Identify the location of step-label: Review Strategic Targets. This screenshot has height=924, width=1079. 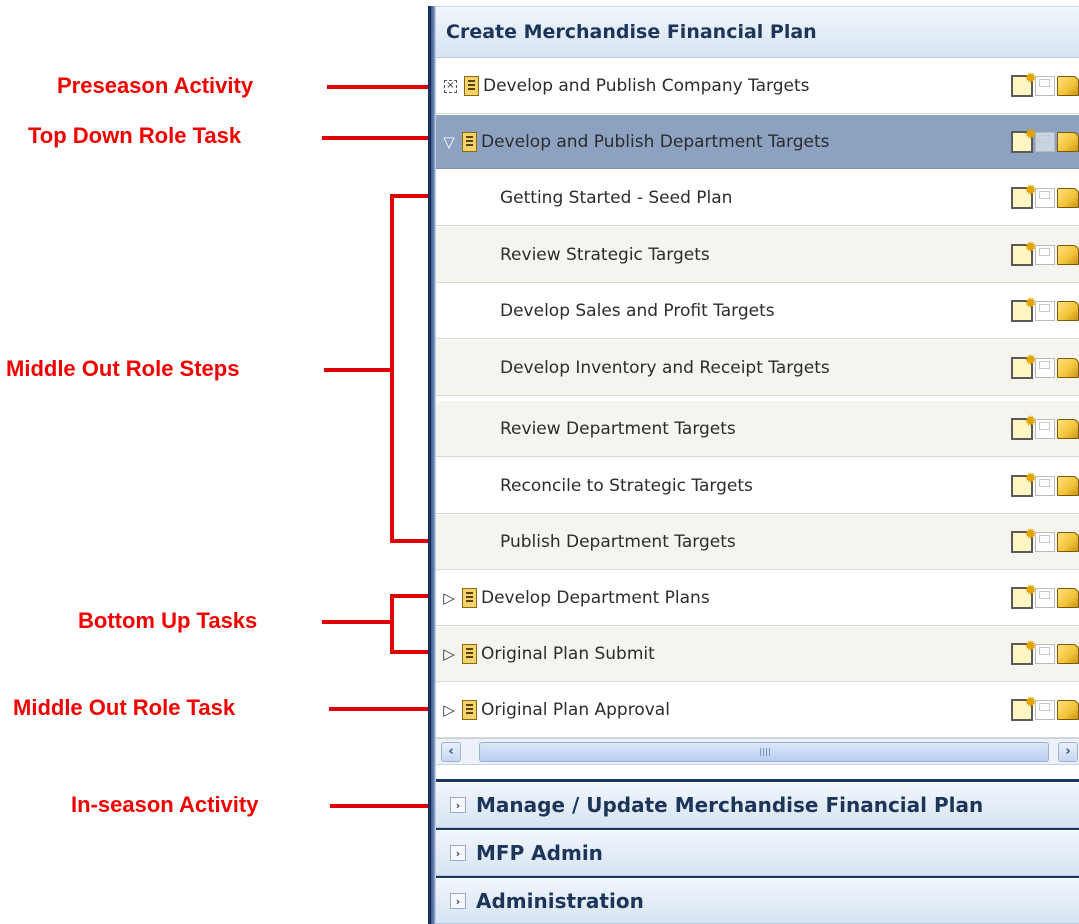
(605, 254).